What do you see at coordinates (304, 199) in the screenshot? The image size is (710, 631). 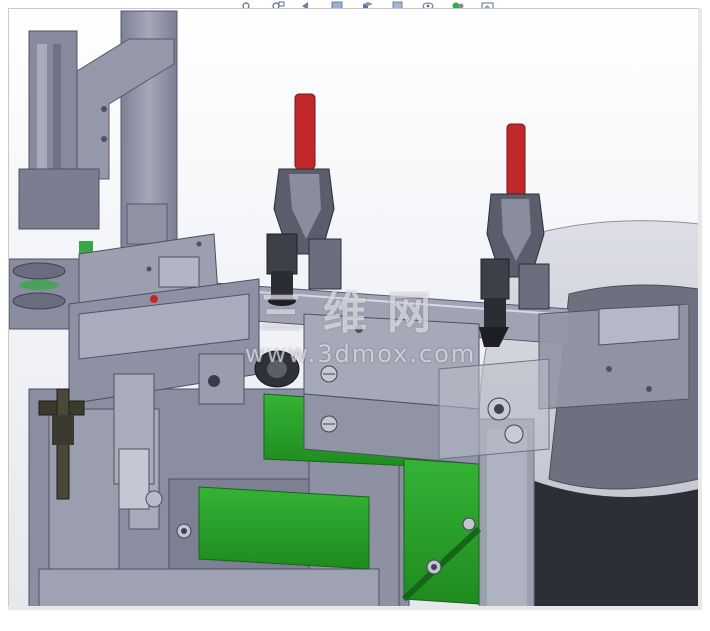 I see `toggle-clamp-left` at bounding box center [304, 199].